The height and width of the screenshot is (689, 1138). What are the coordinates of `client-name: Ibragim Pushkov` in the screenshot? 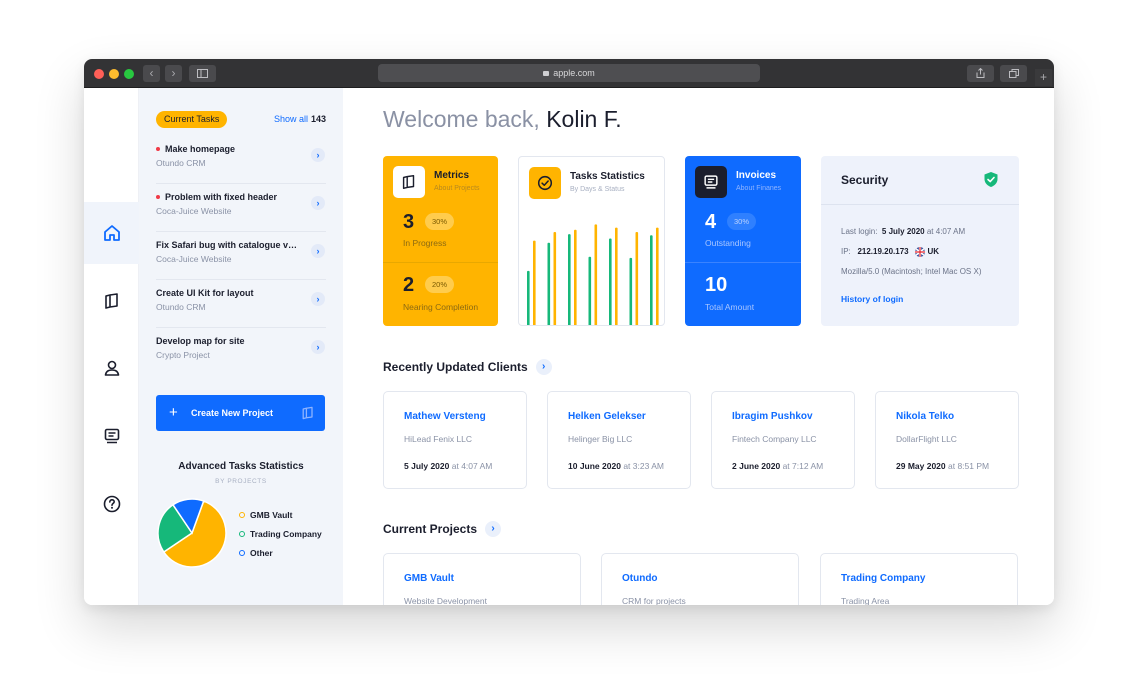 It's located at (772, 416).